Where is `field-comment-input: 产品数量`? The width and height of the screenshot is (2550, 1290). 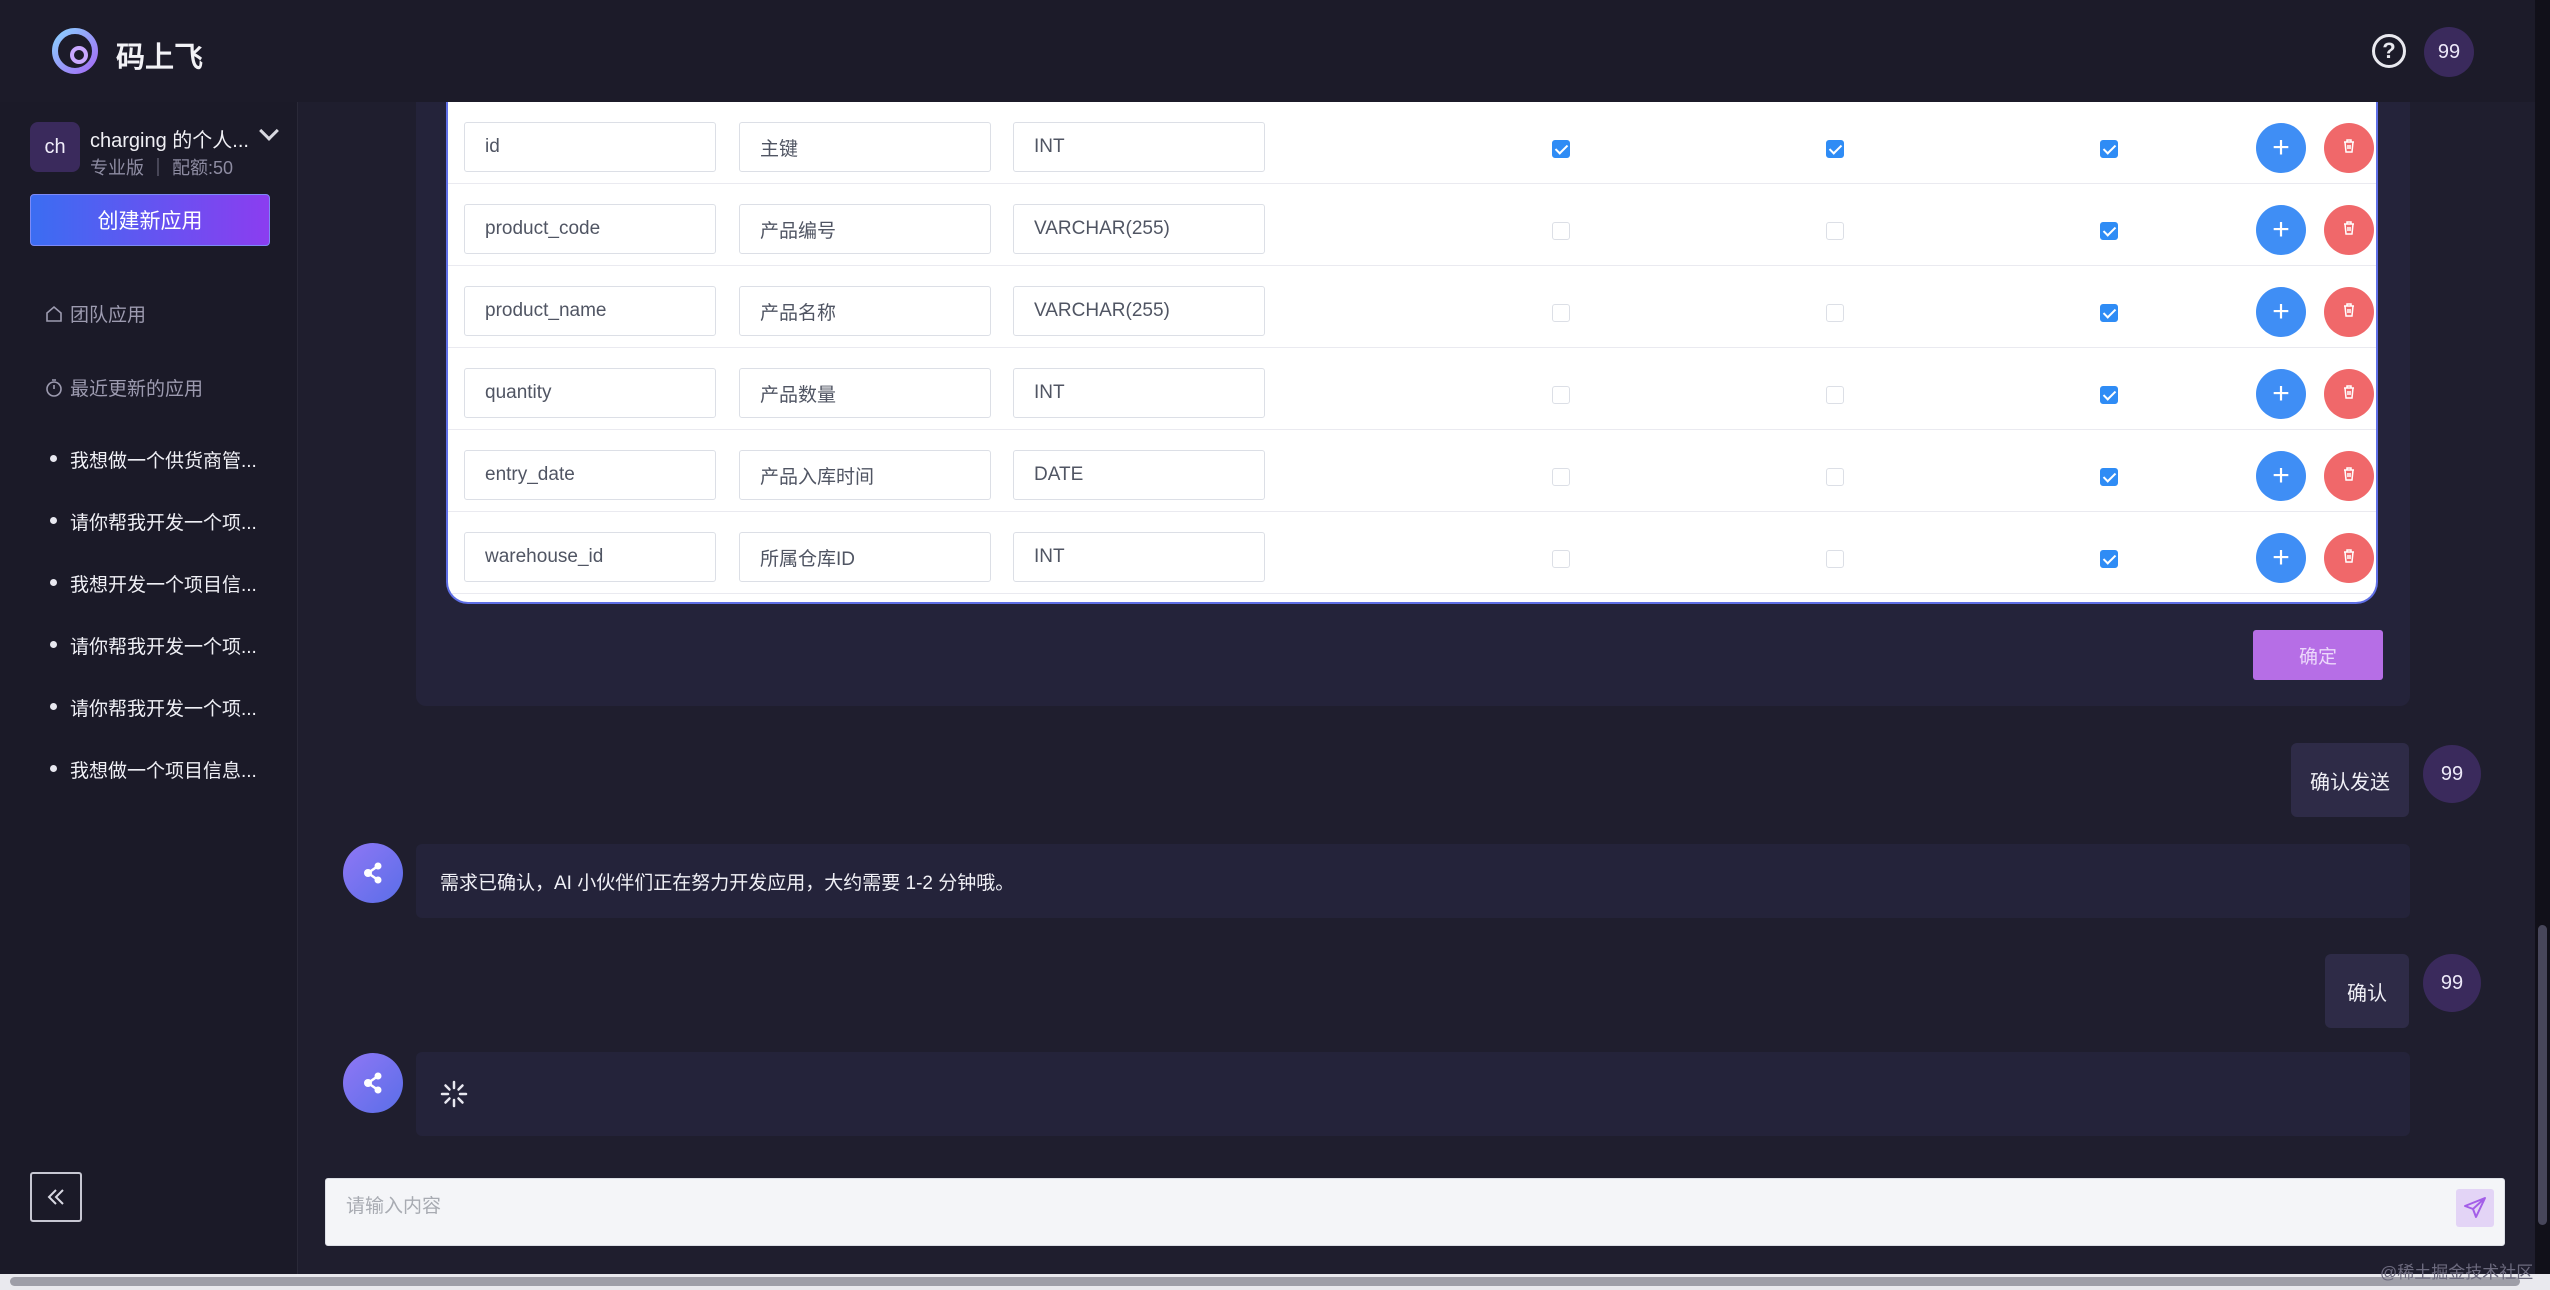 field-comment-input: 产品数量 is located at coordinates (865, 393).